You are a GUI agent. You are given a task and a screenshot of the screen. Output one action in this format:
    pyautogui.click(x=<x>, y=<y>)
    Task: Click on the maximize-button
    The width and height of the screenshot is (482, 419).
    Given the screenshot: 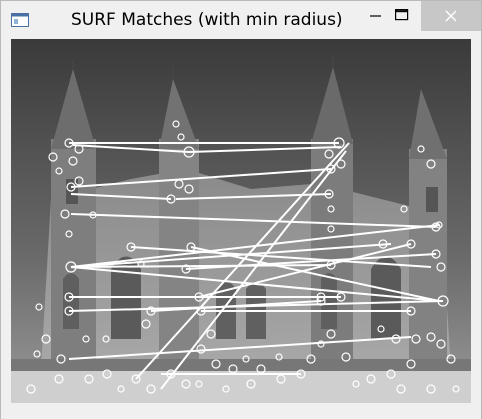 What is the action you would take?
    pyautogui.click(x=402, y=15)
    